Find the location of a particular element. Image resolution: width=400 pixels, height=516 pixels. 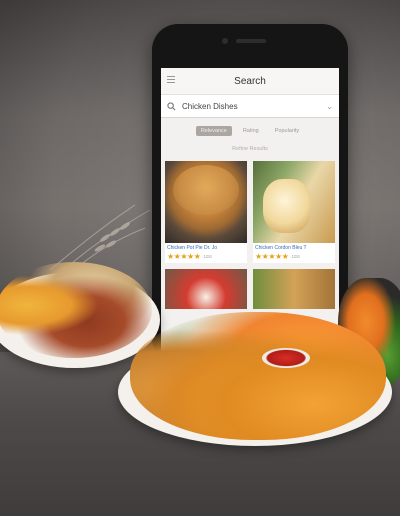

search-icon is located at coordinates (171, 105).